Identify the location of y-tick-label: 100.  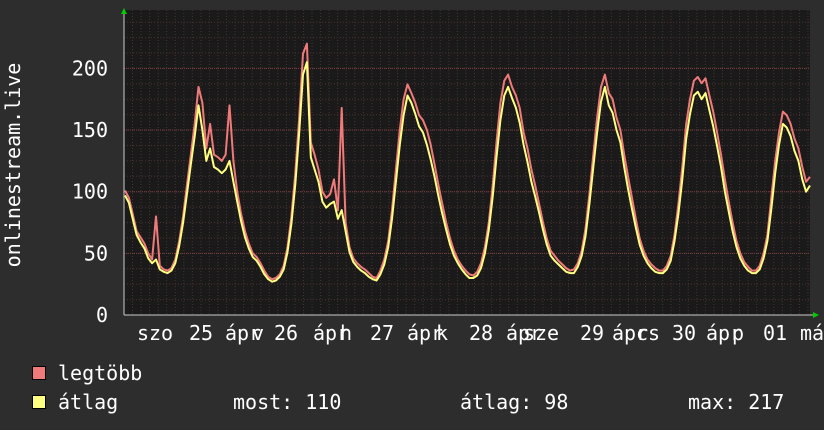
(90, 192).